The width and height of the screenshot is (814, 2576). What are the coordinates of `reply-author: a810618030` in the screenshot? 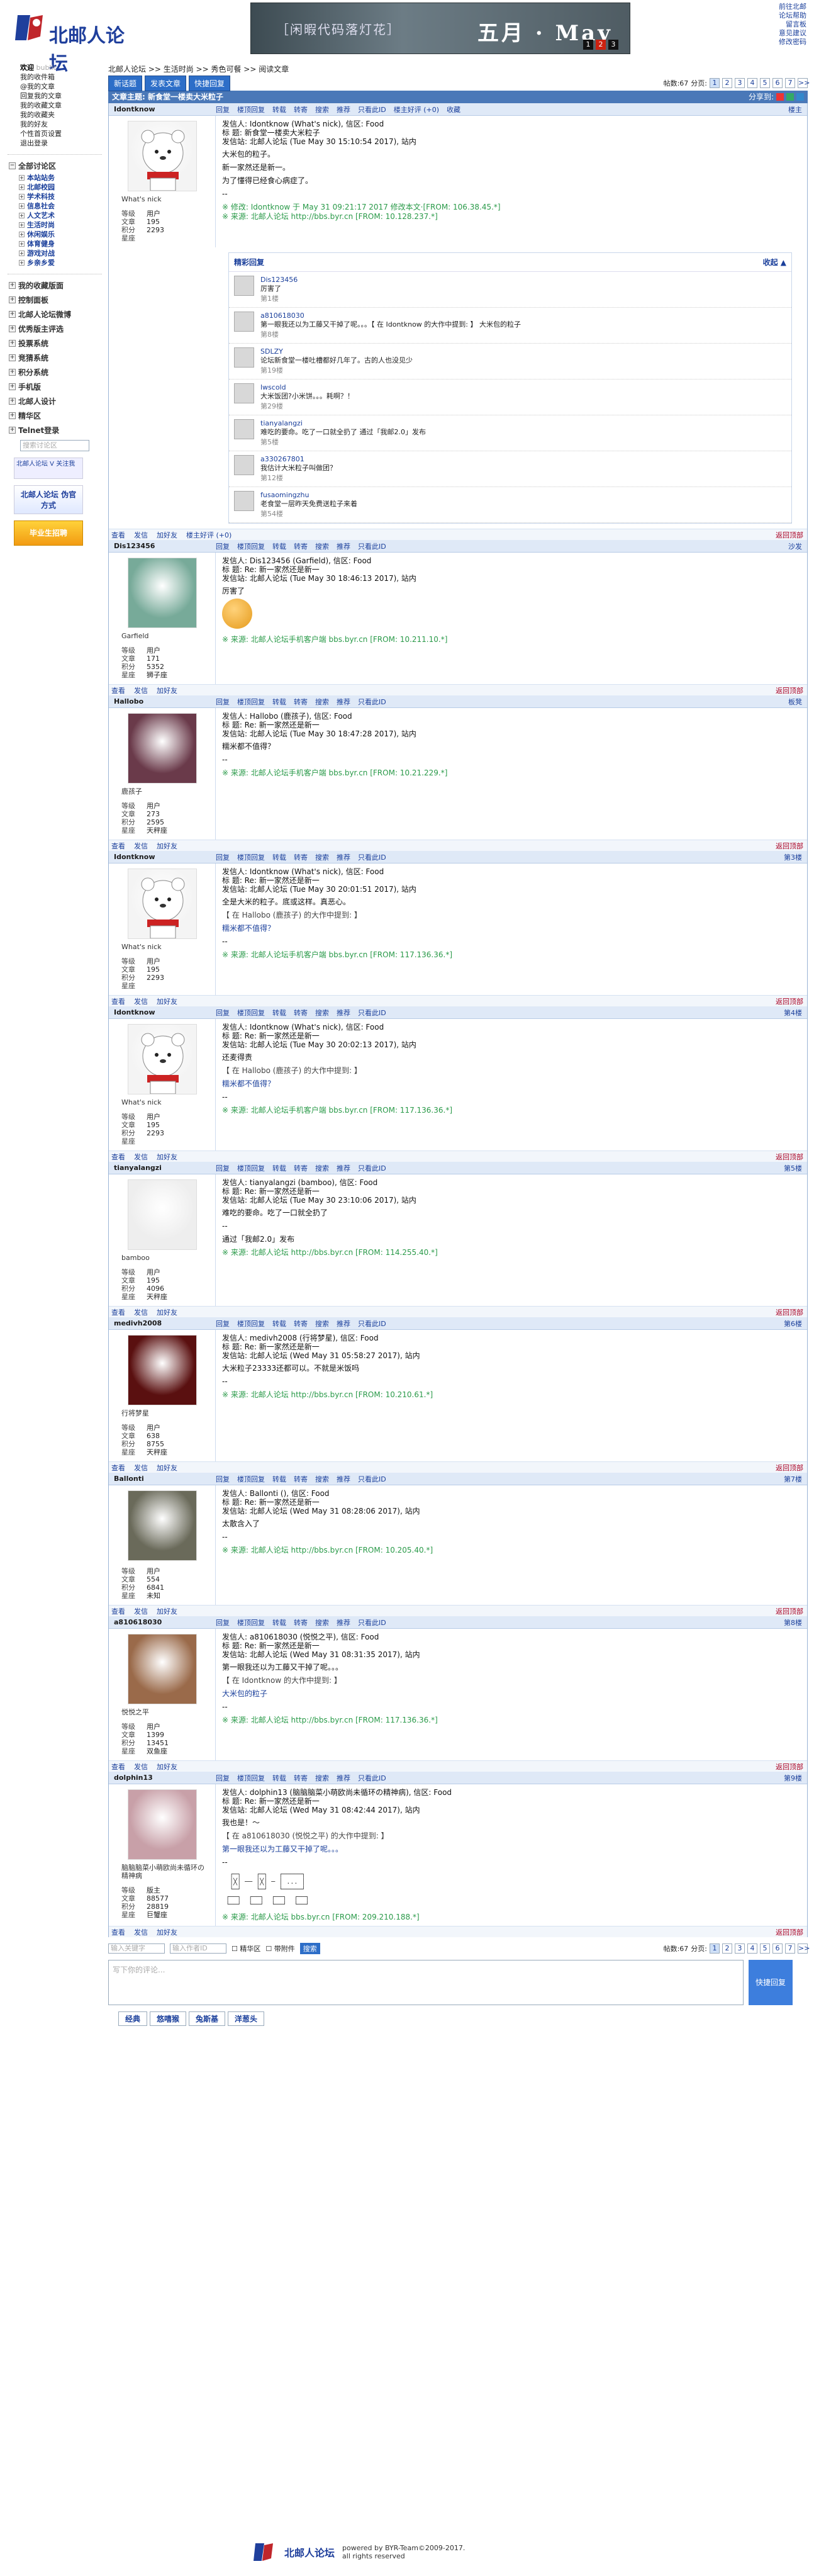 It's located at (390, 316).